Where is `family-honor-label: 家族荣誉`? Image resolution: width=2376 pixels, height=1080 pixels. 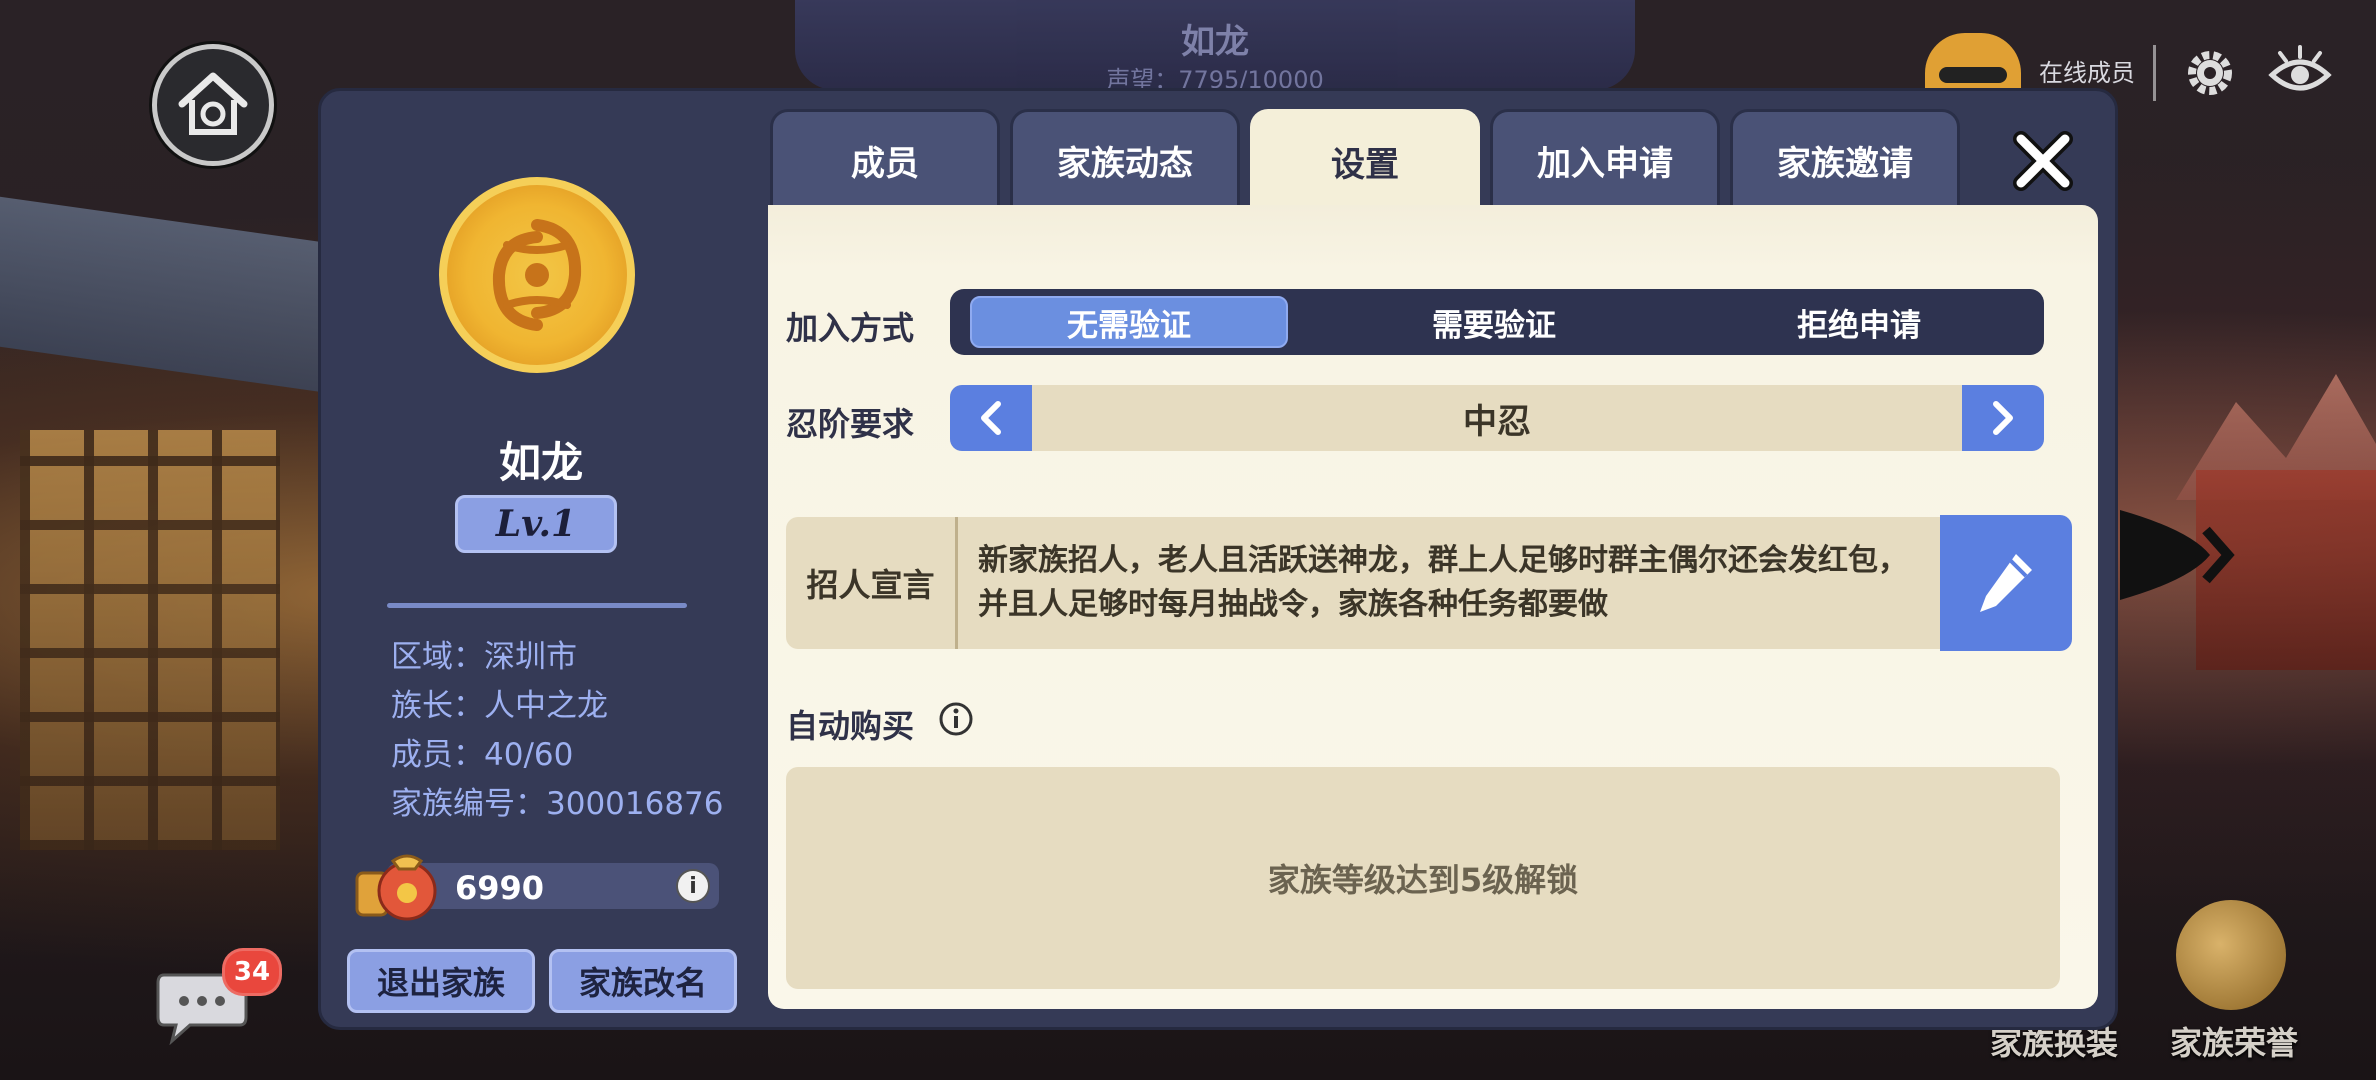 family-honor-label: 家族荣誉 is located at coordinates (2234, 1041).